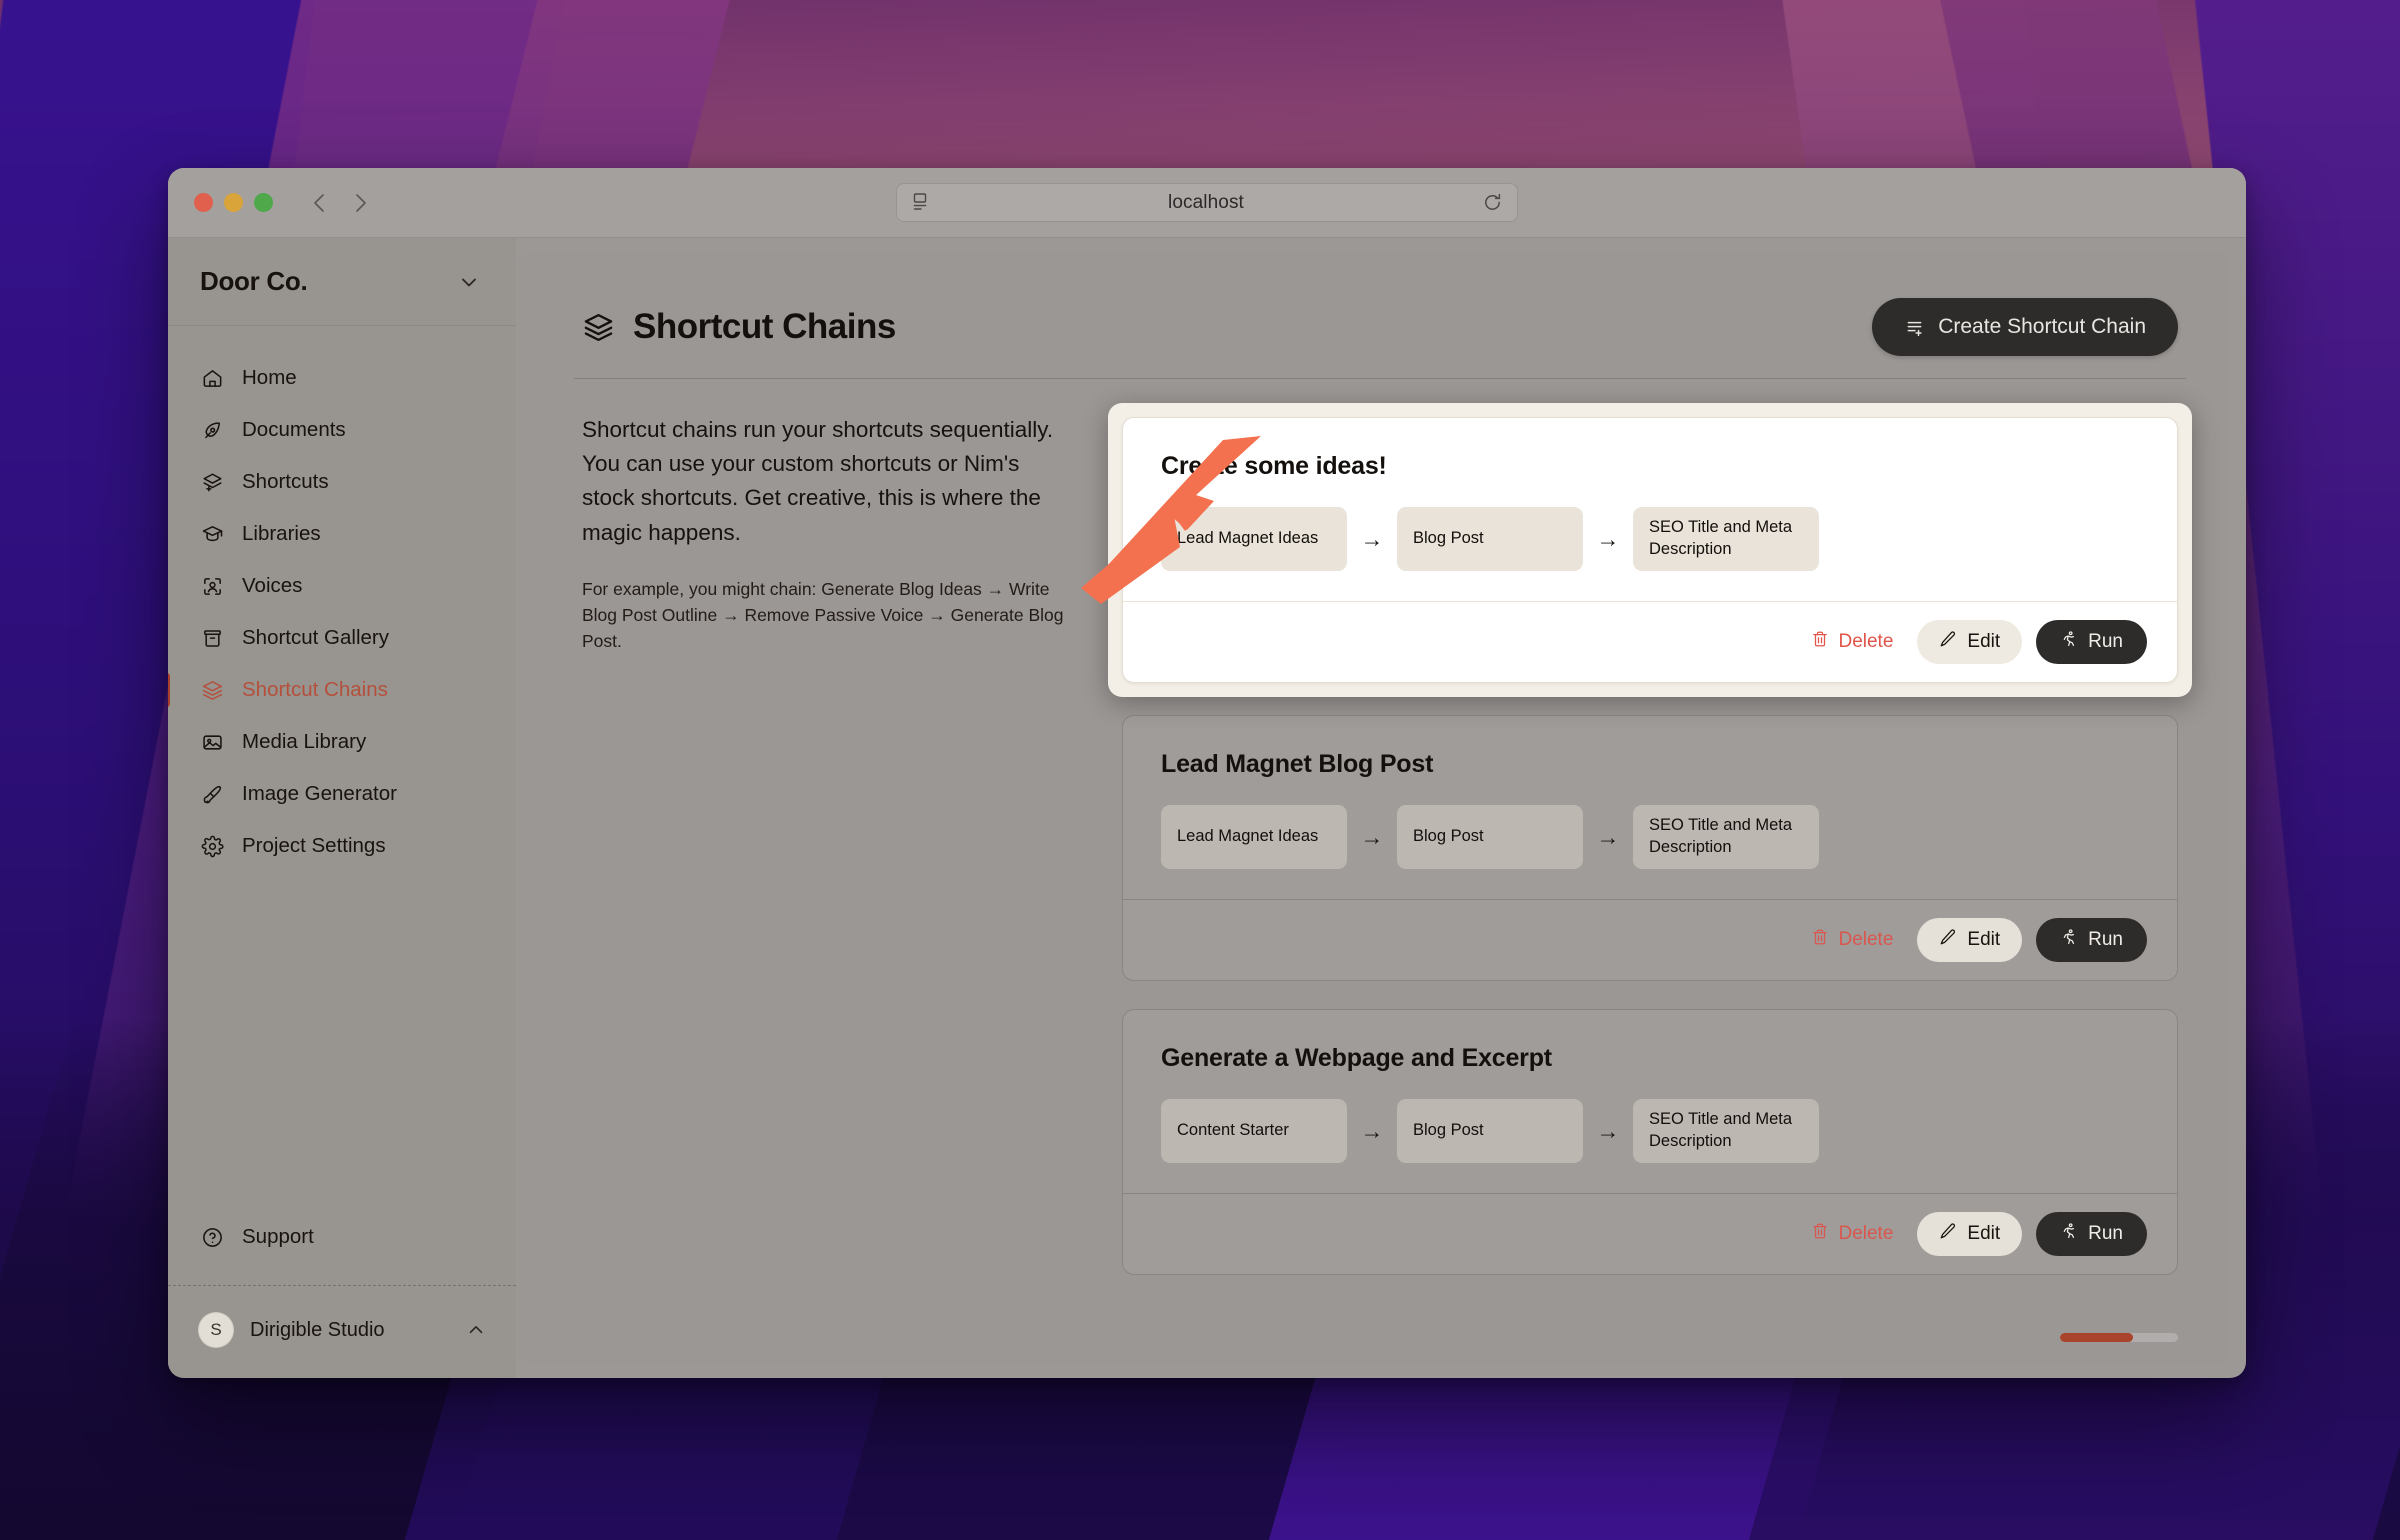 The width and height of the screenshot is (2400, 1540). Describe the element at coordinates (212, 1237) in the screenshot. I see `help-circle-icon` at that location.